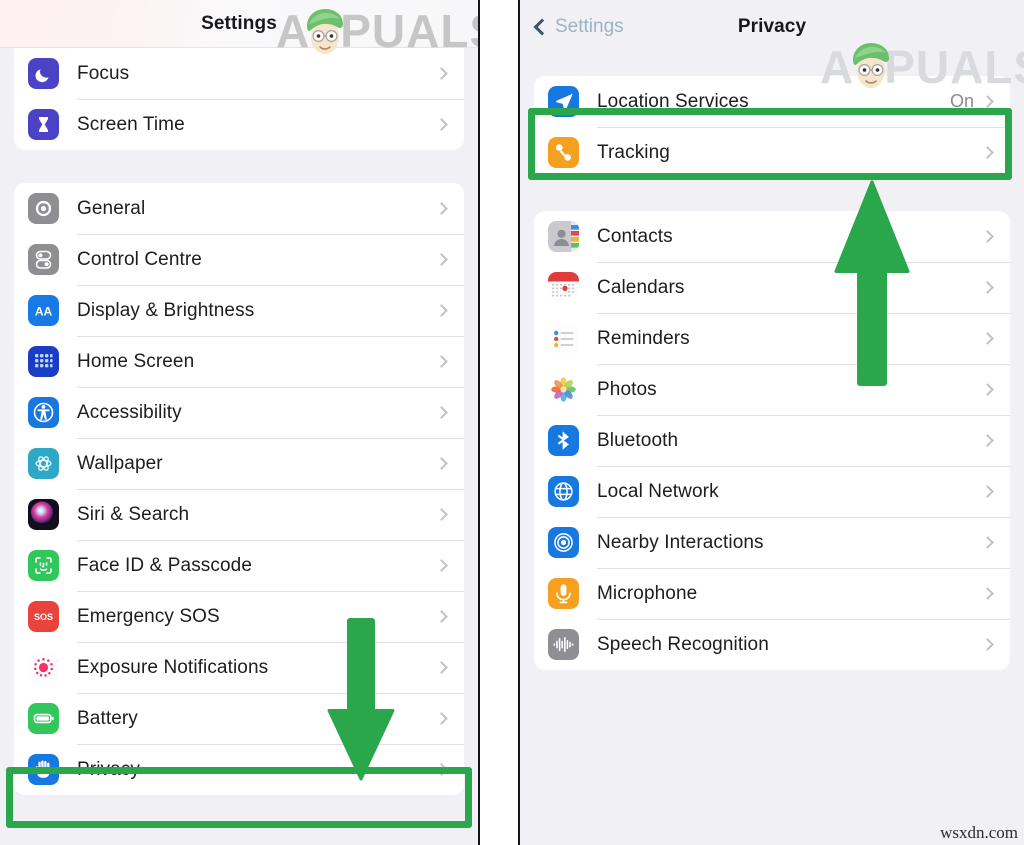 This screenshot has height=845, width=1024. I want to click on settings-row-emergency-sos: SOS Emergency SOS, so click(239, 616).